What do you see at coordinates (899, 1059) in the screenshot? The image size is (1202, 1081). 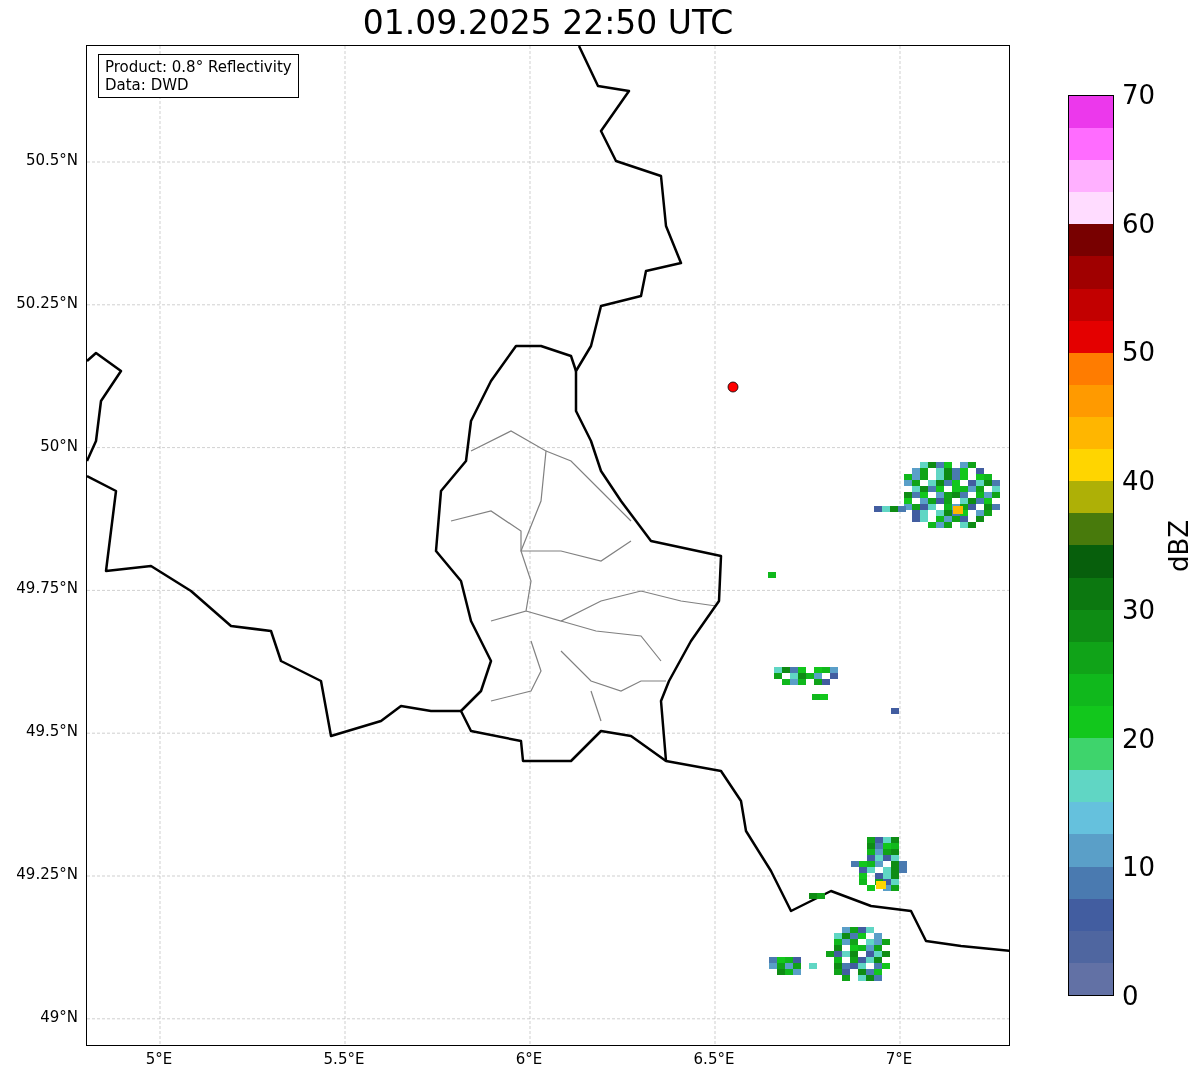 I see `longitude-label: 7°E` at bounding box center [899, 1059].